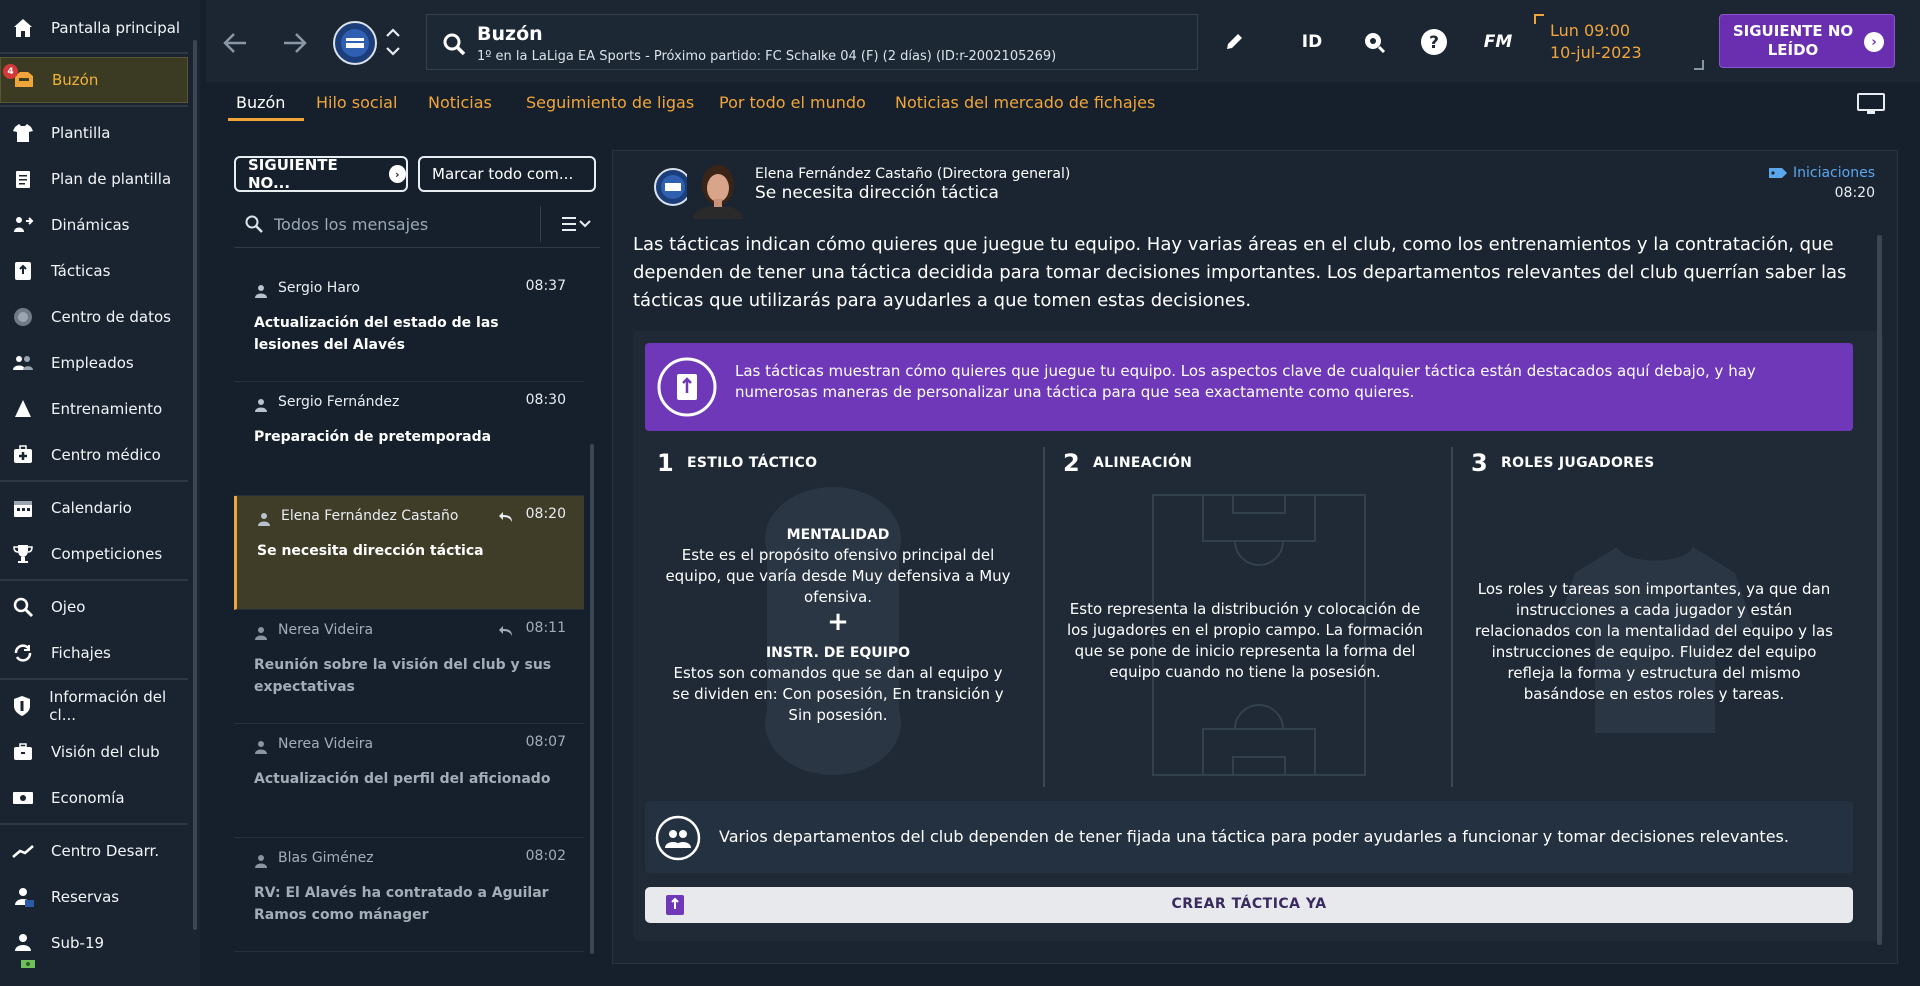 The height and width of the screenshot is (986, 1920). What do you see at coordinates (94, 363) in the screenshot?
I see `sidebar-item-staff: Empleados` at bounding box center [94, 363].